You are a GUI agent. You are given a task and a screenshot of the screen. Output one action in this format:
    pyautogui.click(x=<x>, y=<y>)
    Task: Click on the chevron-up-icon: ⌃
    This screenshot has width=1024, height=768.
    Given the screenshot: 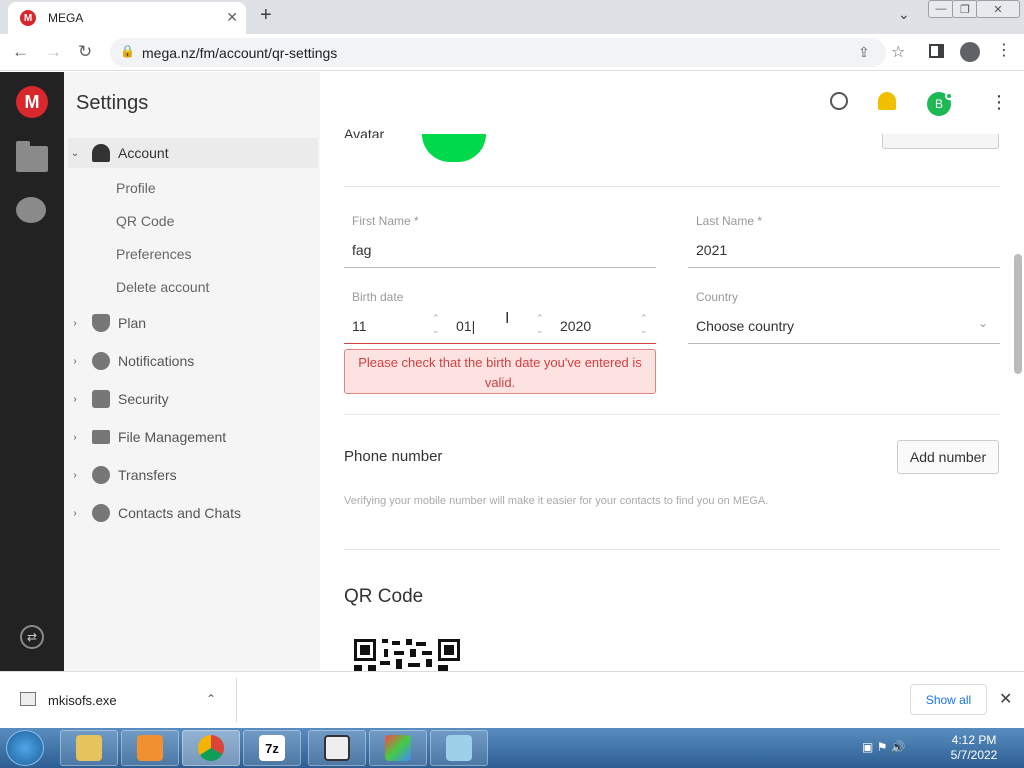 What is the action you would take?
    pyautogui.click(x=211, y=699)
    